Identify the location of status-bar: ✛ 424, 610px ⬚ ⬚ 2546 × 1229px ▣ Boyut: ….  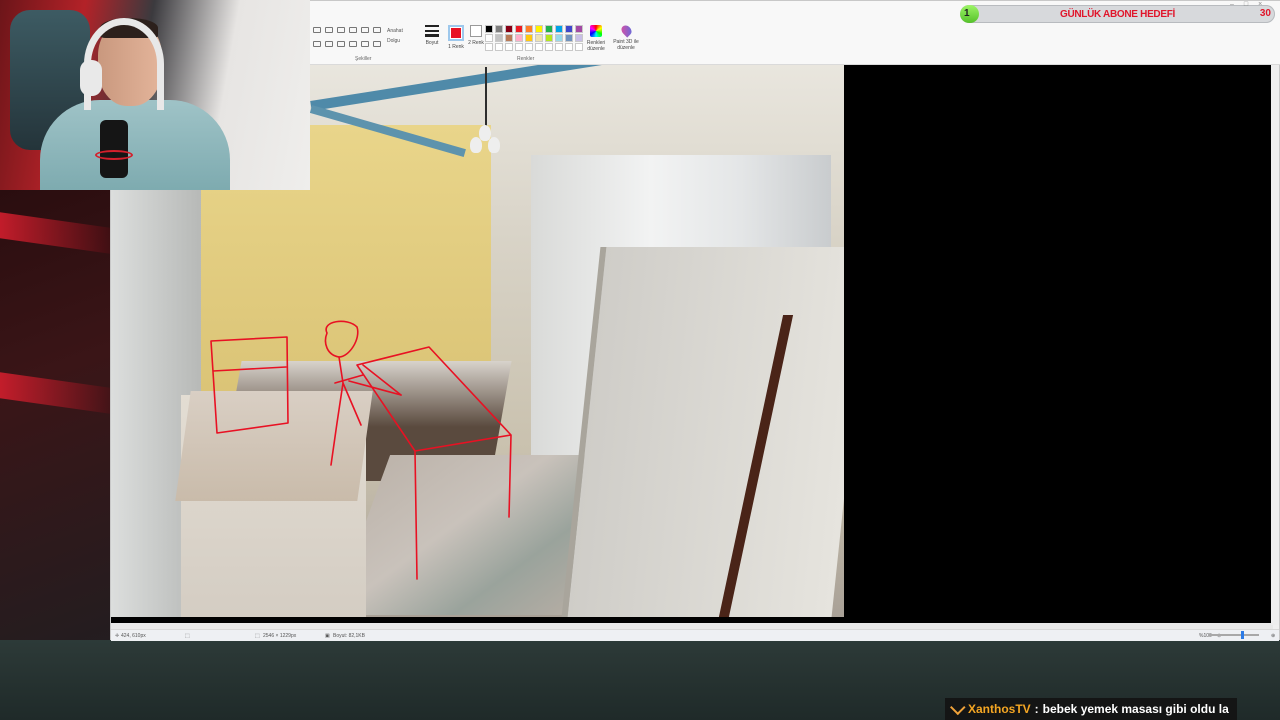
(695, 635).